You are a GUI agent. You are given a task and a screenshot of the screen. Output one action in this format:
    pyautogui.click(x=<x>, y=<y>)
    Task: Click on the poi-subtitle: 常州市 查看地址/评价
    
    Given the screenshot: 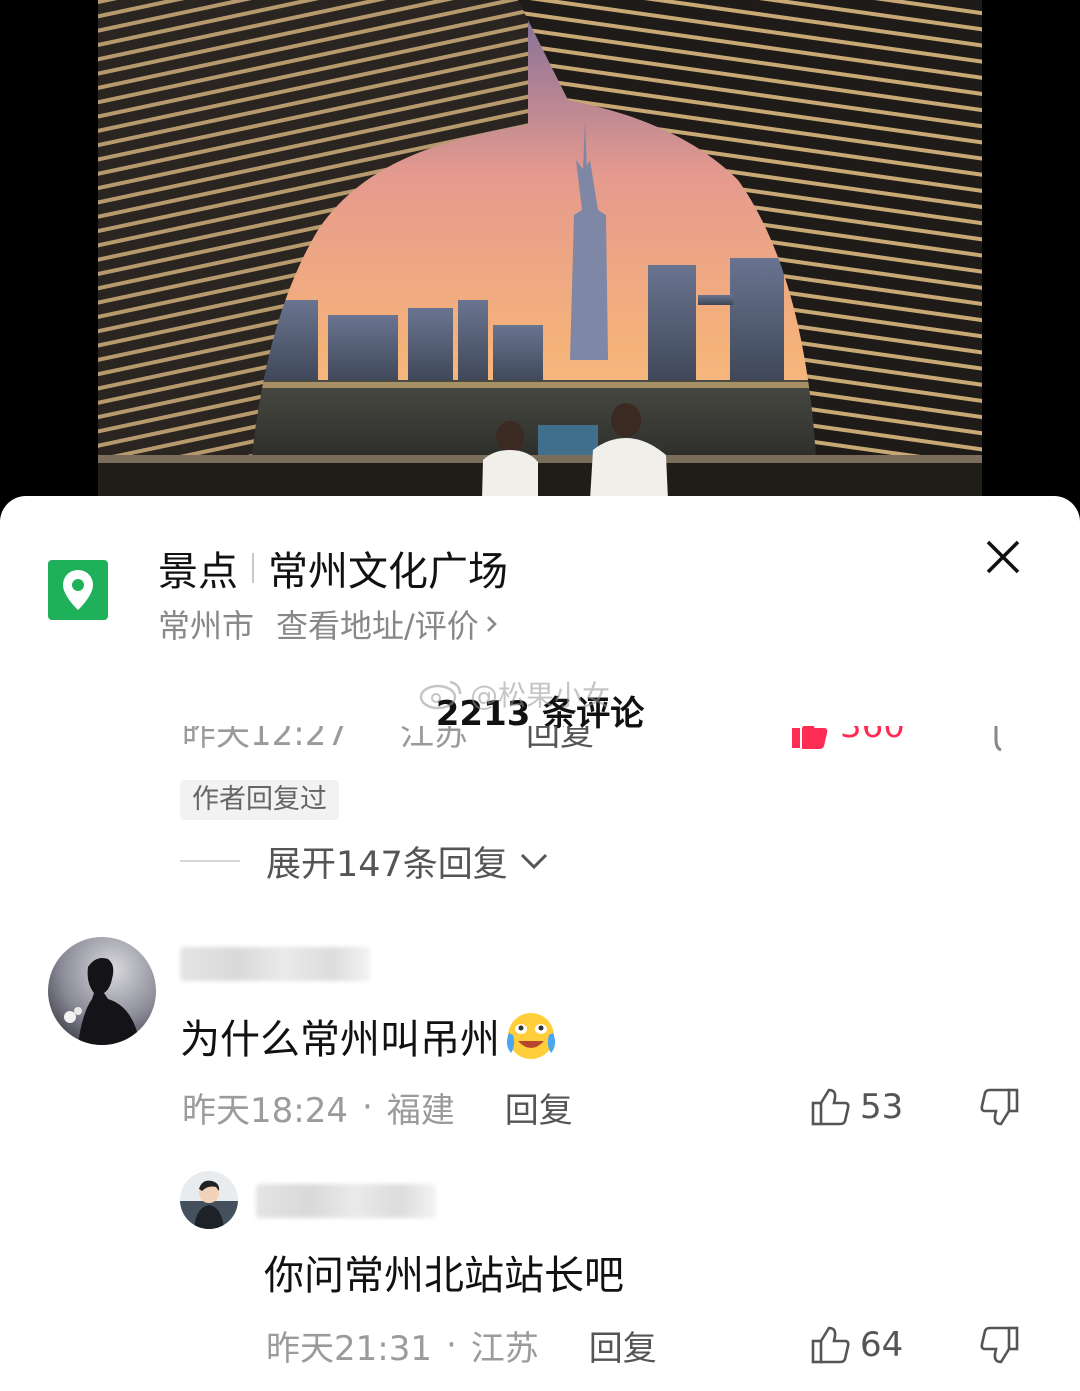 What is the action you would take?
    pyautogui.click(x=328, y=624)
    